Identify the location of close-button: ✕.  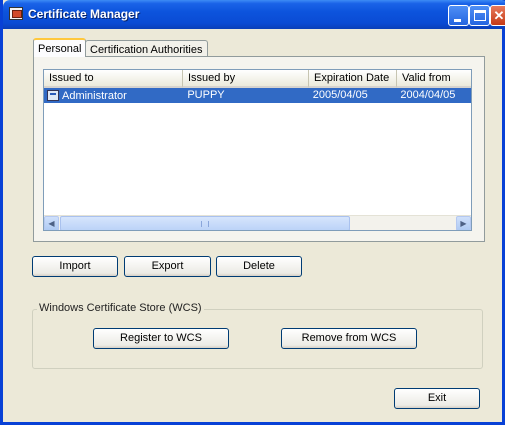
(497, 15).